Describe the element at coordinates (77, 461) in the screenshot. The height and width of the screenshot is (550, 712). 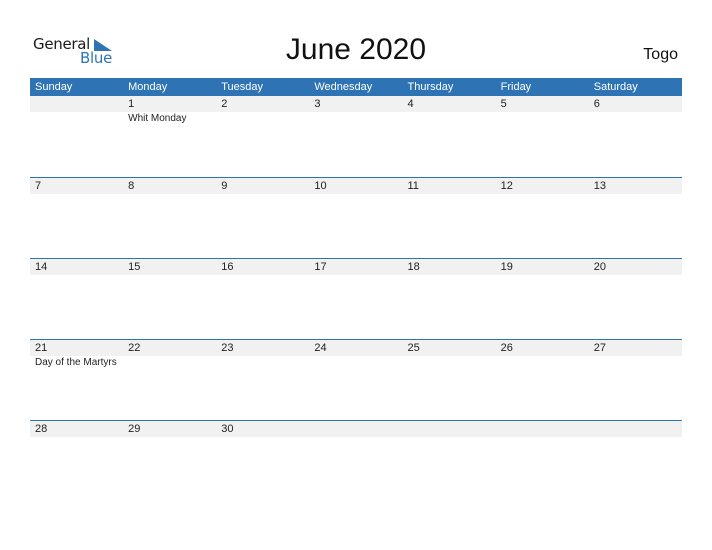
I see `day-cell: 28` at that location.